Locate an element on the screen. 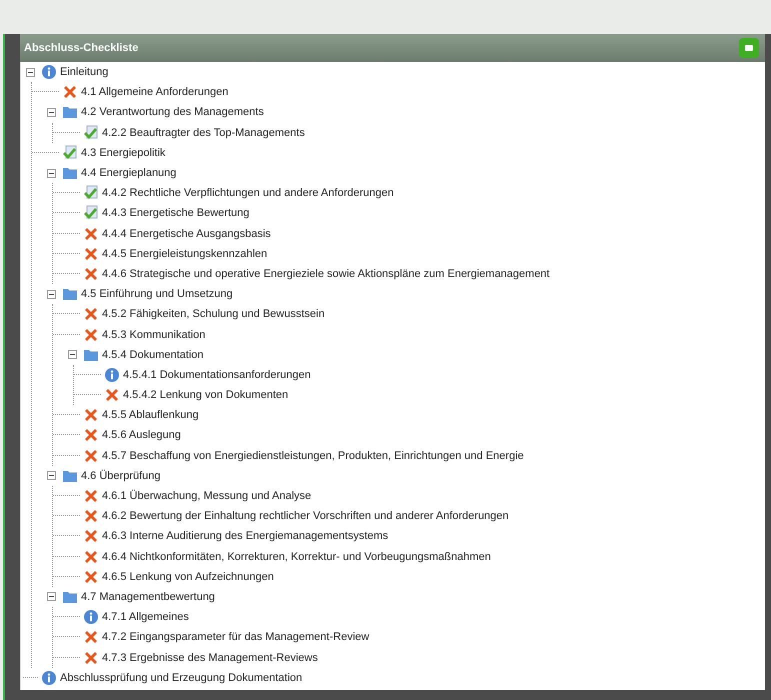 The image size is (771, 700). tree-item: 4.5.2 Fähigkeiten, Schulung und Bewusstsein is located at coordinates (213, 314).